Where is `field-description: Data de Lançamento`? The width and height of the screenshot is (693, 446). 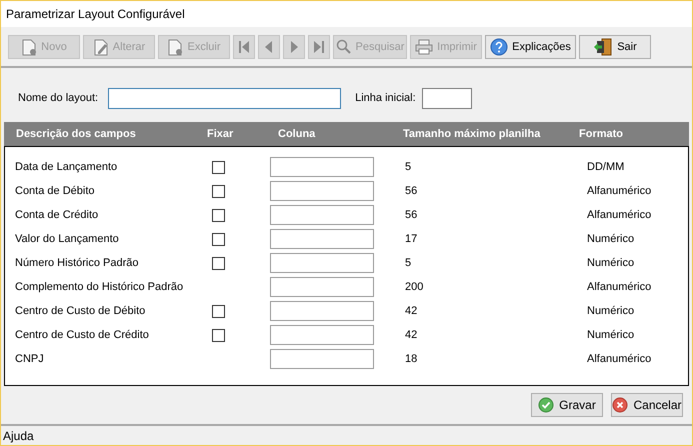 field-description: Data de Lançamento is located at coordinates (66, 167).